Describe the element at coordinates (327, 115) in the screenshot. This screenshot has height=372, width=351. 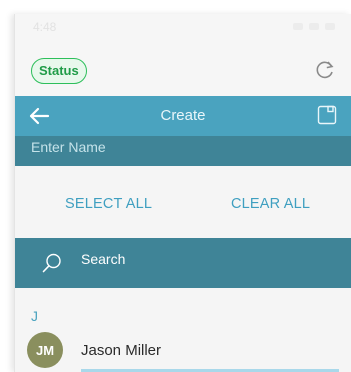
I see `save-icon` at that location.